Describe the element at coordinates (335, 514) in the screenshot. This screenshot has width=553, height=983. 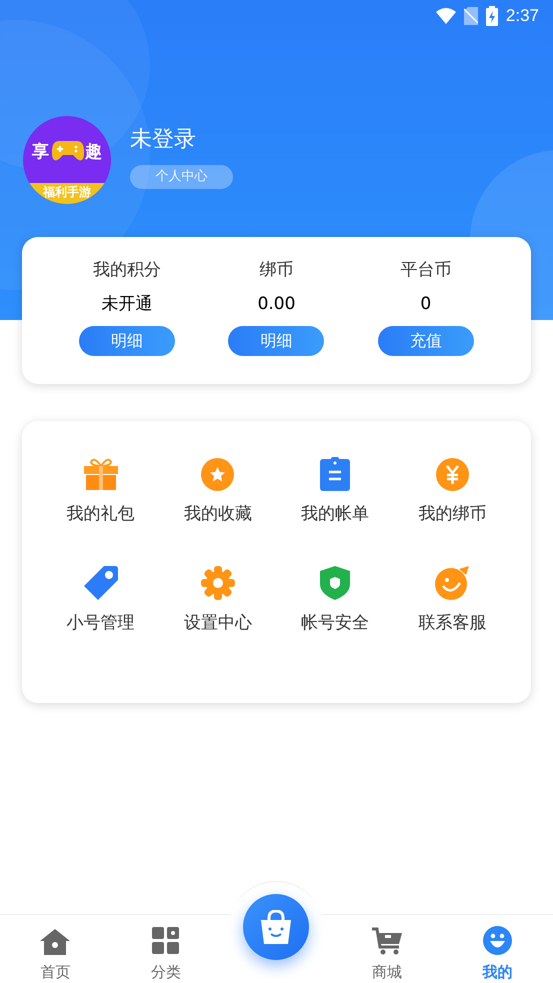
I see `menu-label: 我的帐单` at that location.